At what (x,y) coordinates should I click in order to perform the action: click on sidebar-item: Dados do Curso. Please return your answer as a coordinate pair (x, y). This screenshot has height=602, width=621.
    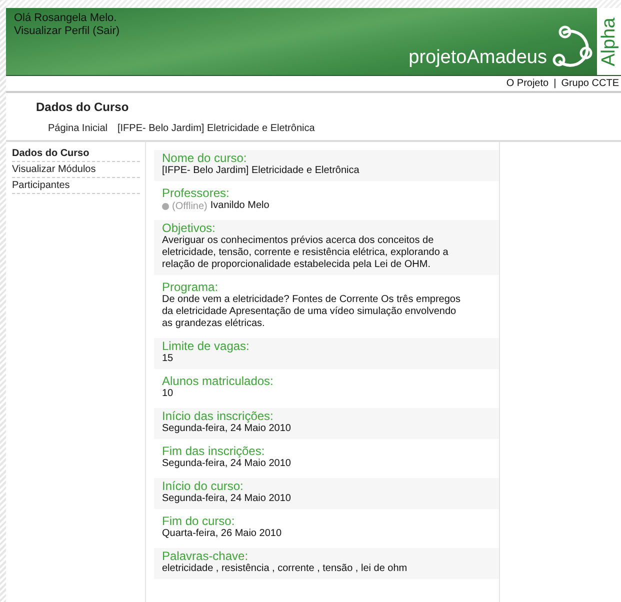
    Looking at the image, I should click on (76, 154).